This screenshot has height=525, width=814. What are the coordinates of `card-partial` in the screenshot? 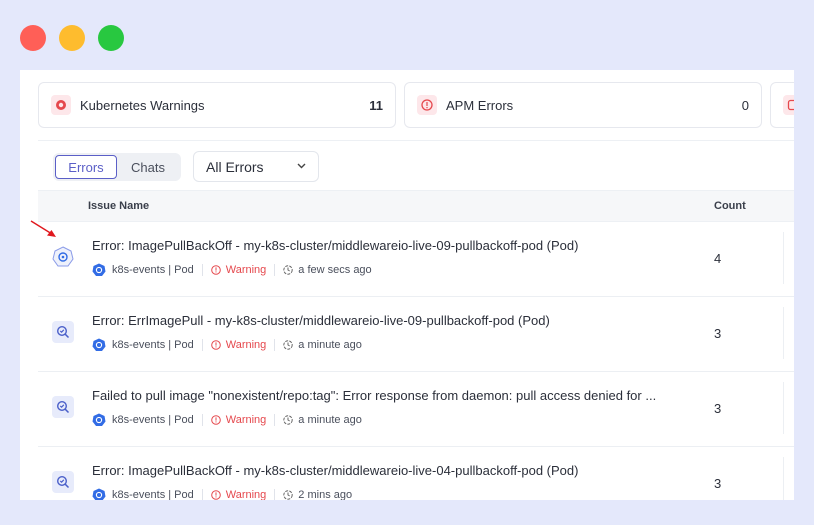 It's located at (782, 105).